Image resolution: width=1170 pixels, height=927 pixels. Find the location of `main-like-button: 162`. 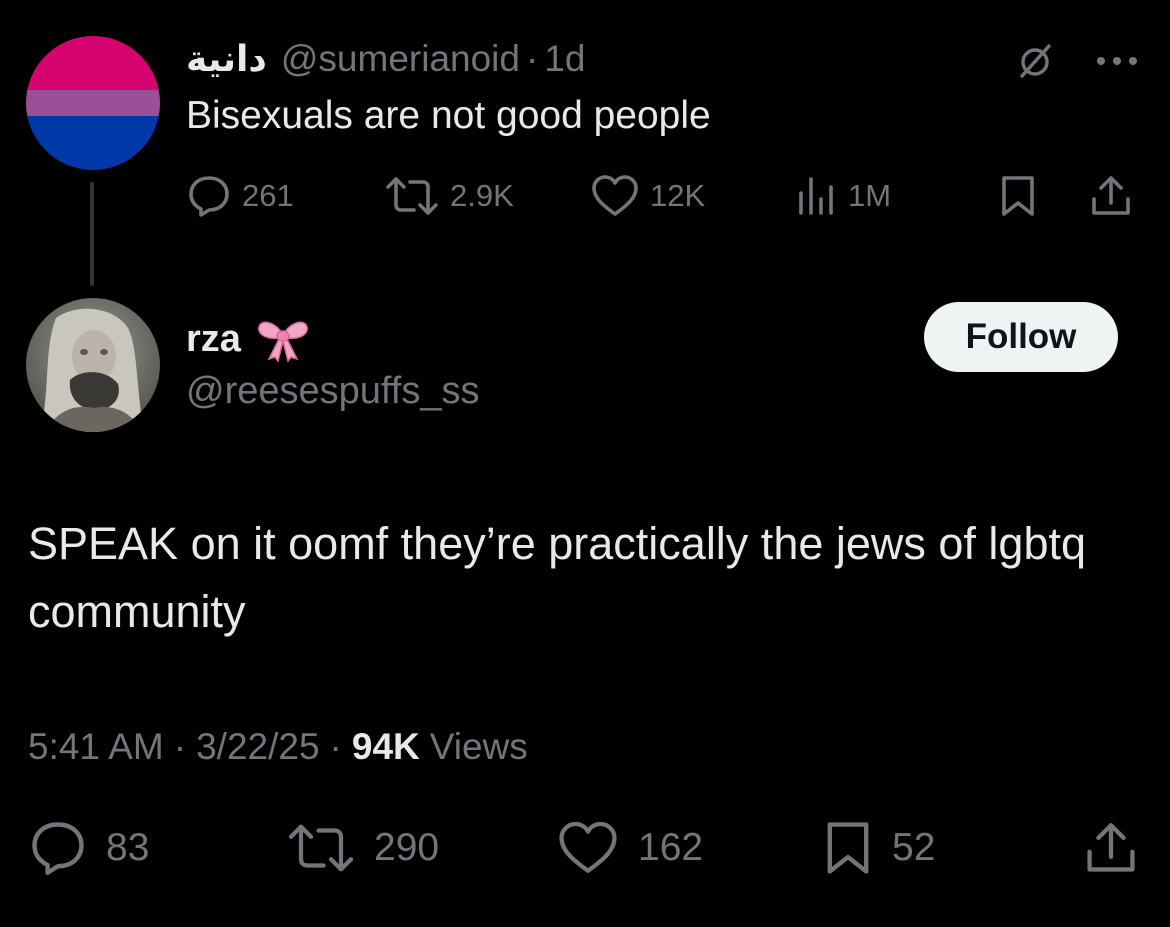

main-like-button: 162 is located at coordinates (629, 848).